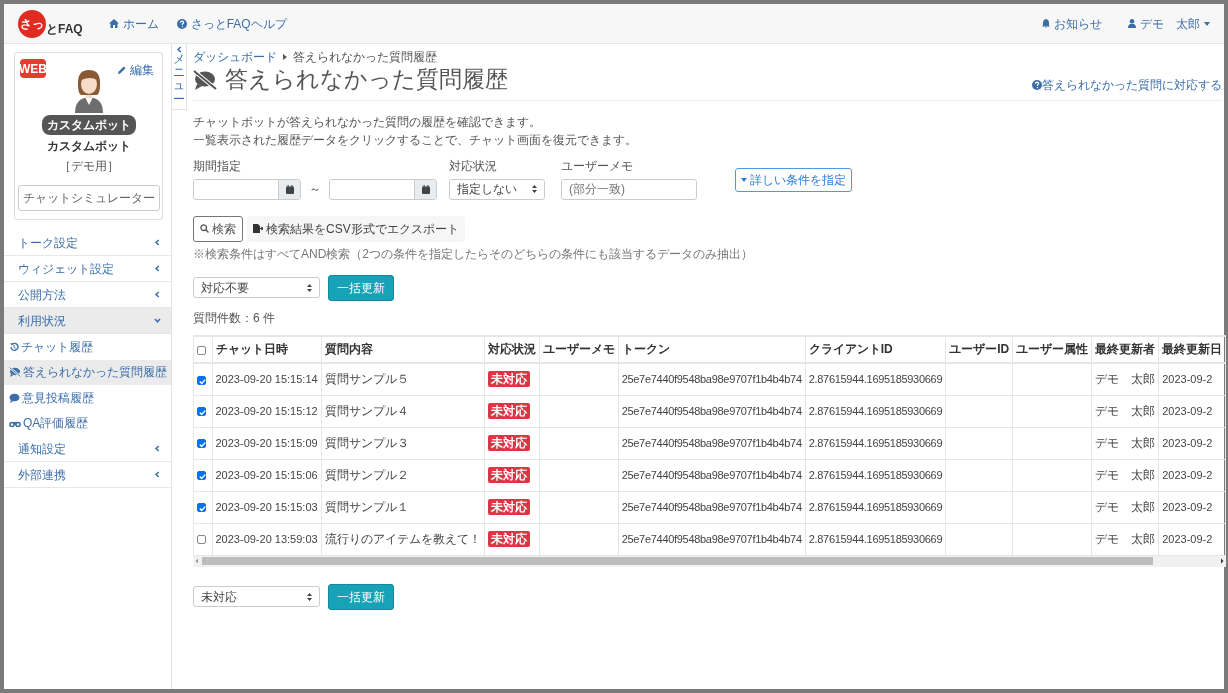  I want to click on breadcrumb-current: 答えられなかった質問履歴, so click(365, 57).